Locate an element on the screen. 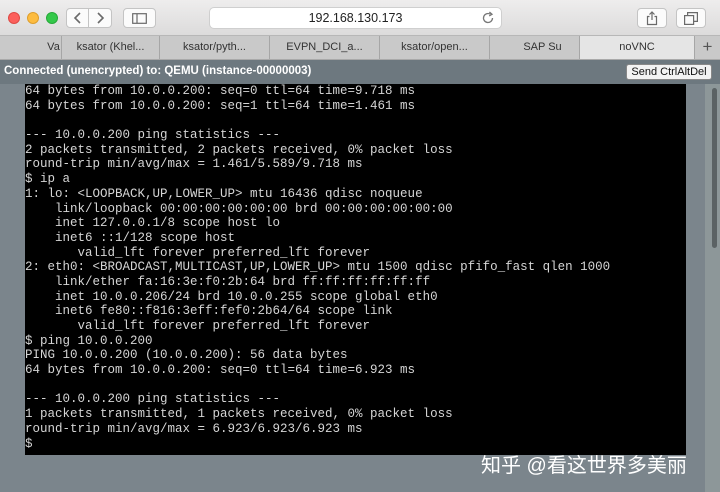 Image resolution: width=720 pixels, height=492 pixels. close-window-button is located at coordinates (14, 18).